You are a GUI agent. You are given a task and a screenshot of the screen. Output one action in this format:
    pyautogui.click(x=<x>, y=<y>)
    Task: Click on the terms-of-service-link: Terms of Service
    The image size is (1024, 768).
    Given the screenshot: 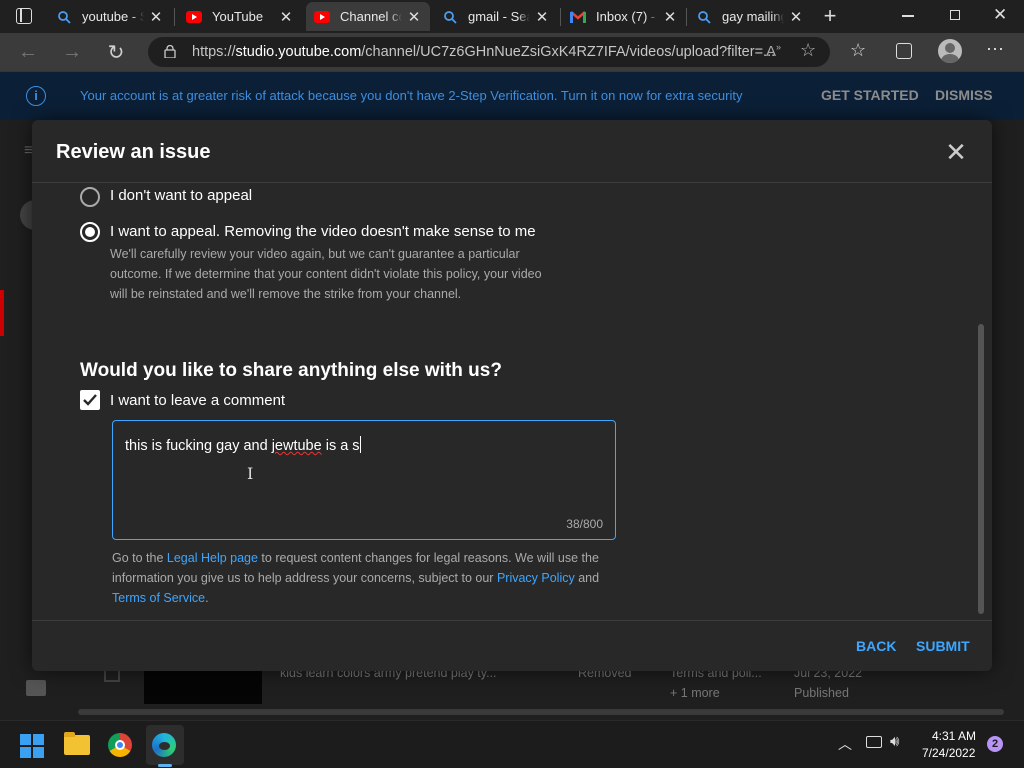 What is the action you would take?
    pyautogui.click(x=158, y=598)
    